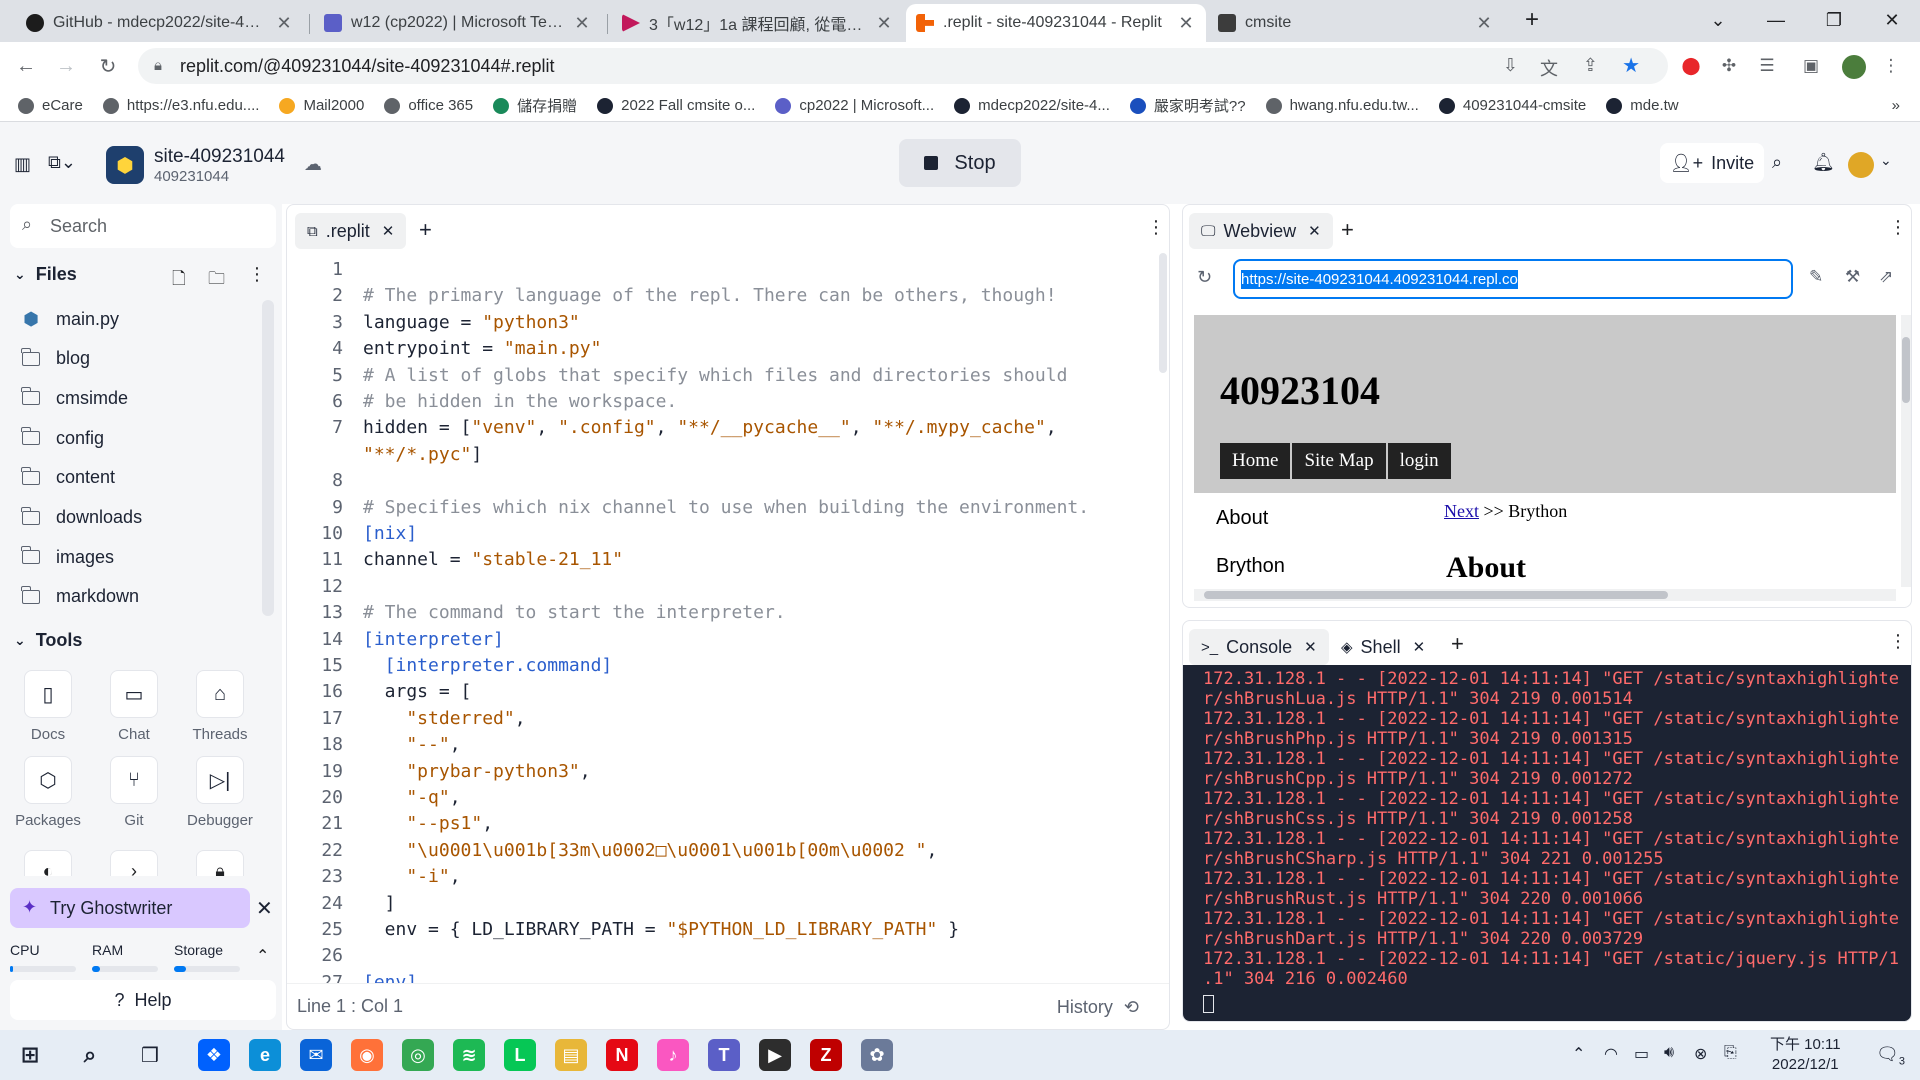 This screenshot has height=1080, width=1920. I want to click on opera-extension-icon: ⬤, so click(1691, 66).